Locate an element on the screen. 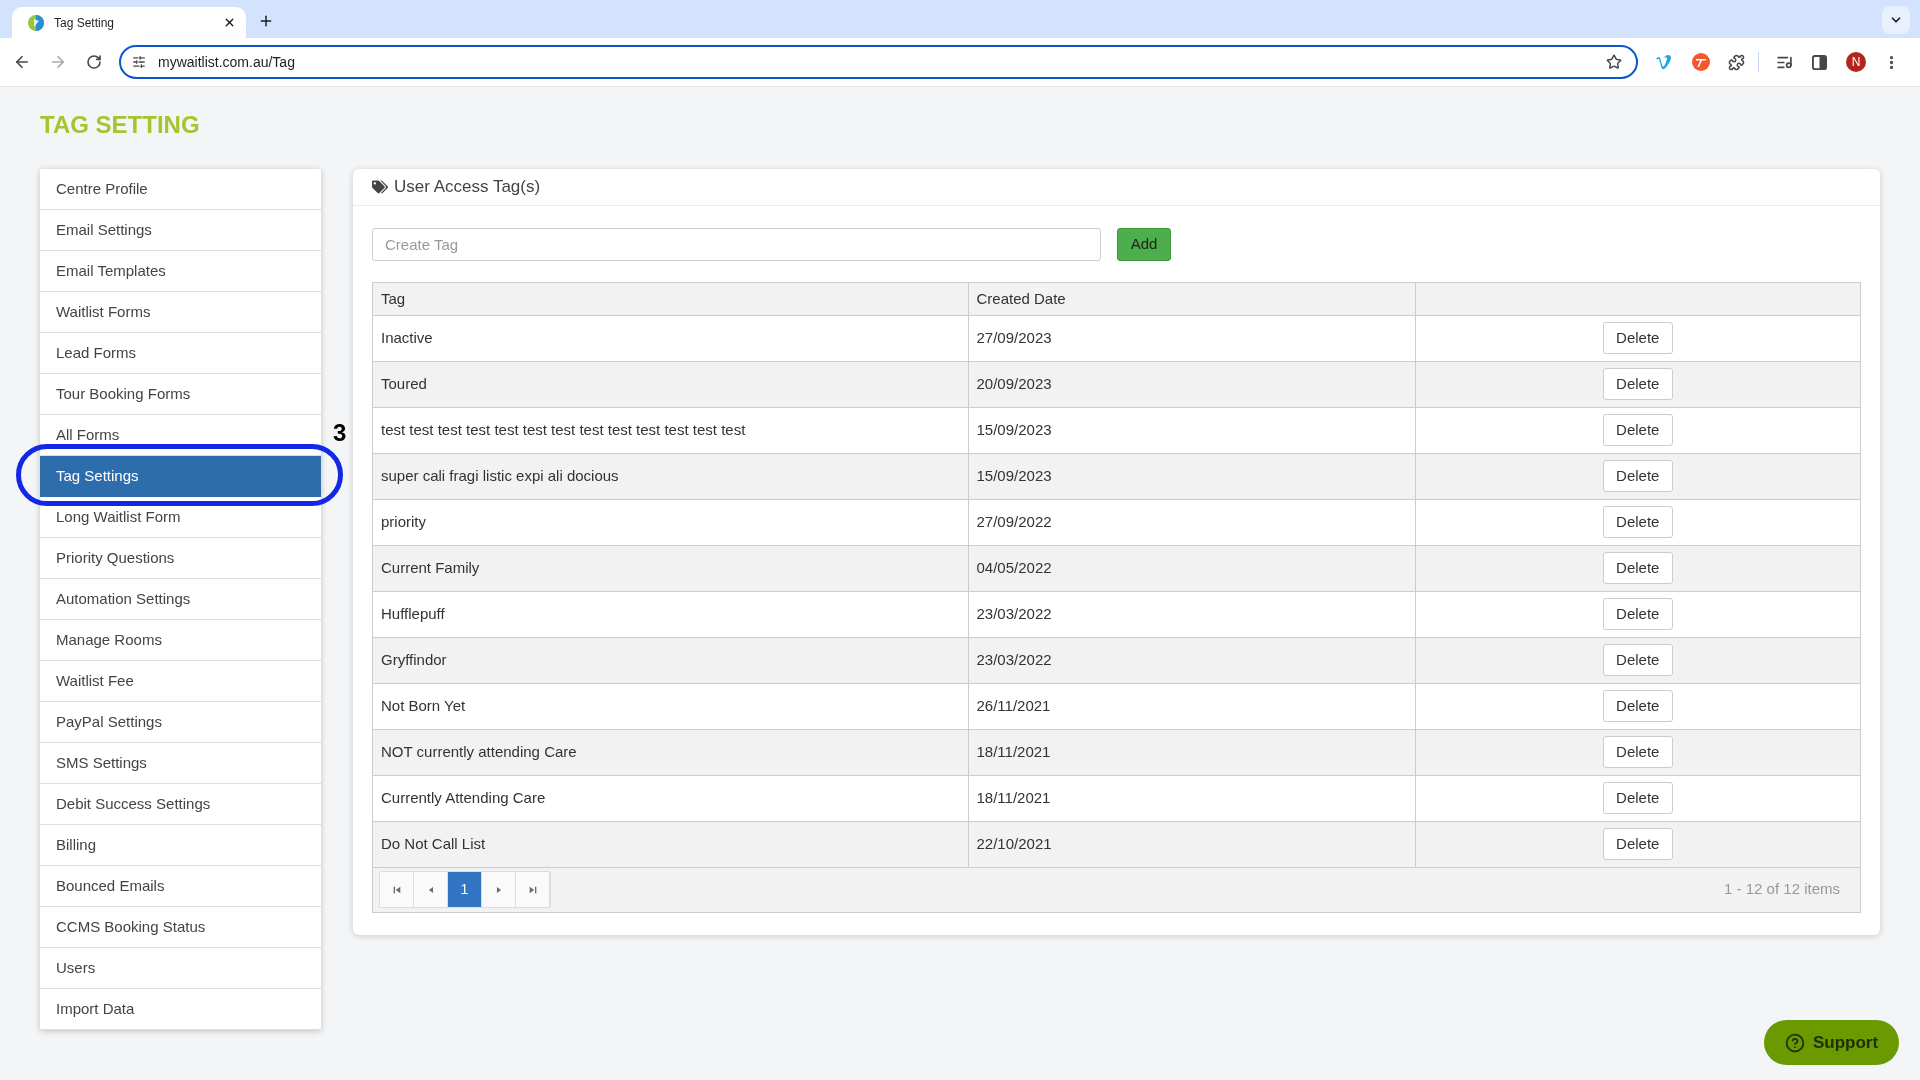 The width and height of the screenshot is (1920, 1080). column-header: Created Date is located at coordinates (1191, 299).